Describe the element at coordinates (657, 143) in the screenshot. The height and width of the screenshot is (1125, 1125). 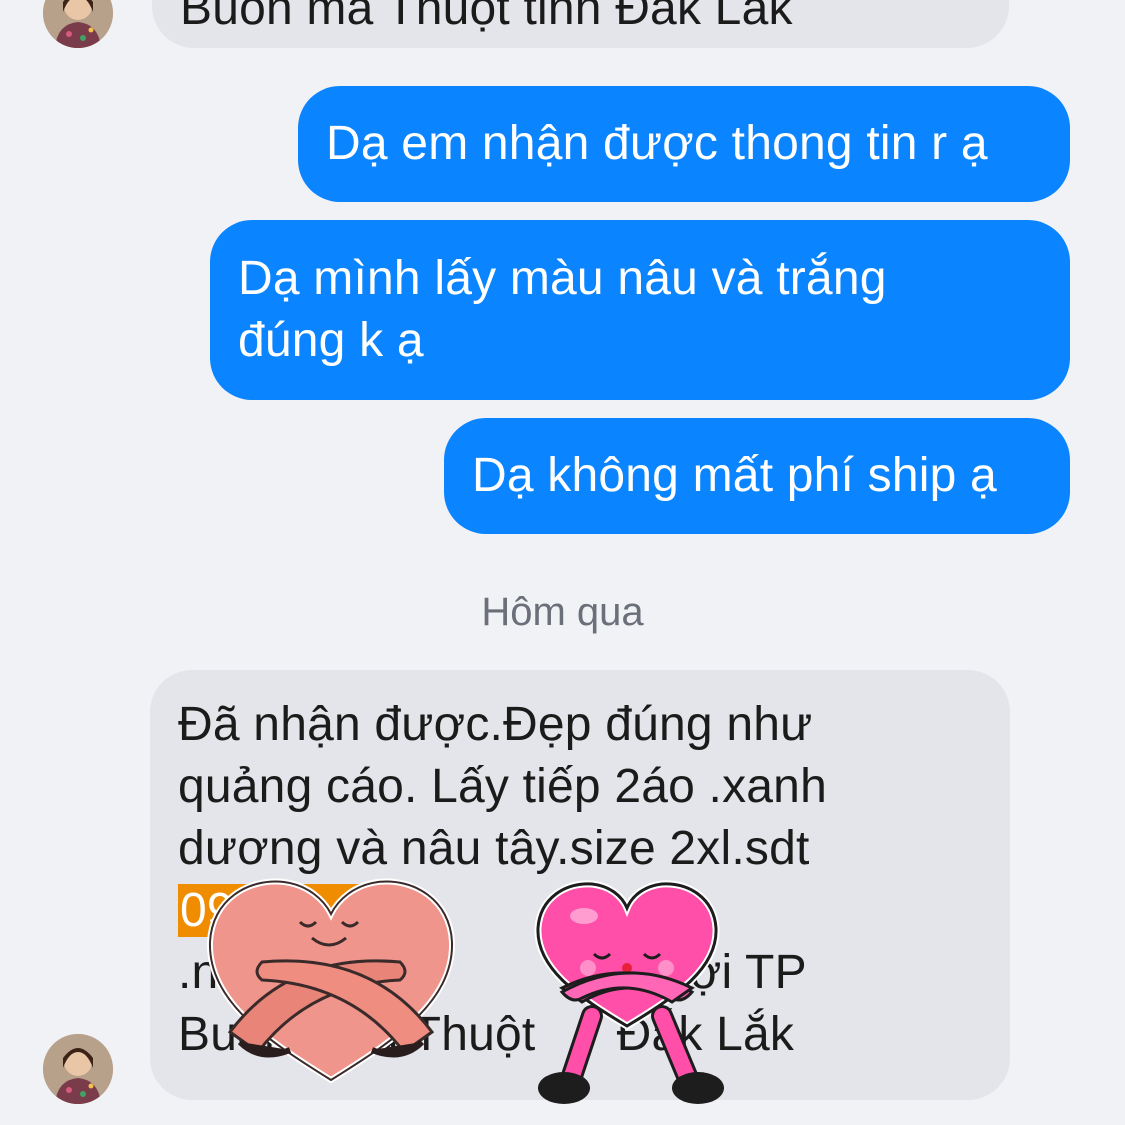
I see `message-text: Dạ em nhận được thong tin r ạ` at that location.